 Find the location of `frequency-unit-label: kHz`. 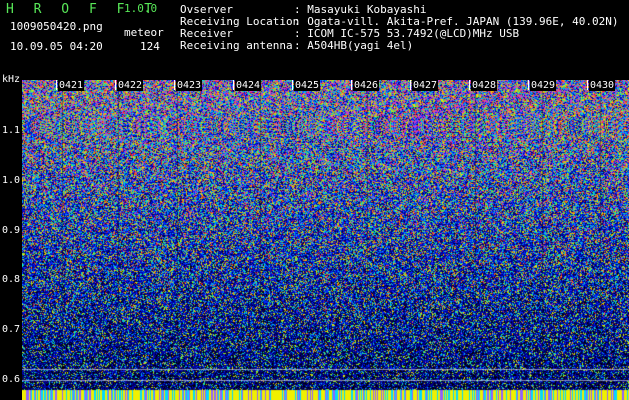

frequency-unit-label: kHz is located at coordinates (11, 79).